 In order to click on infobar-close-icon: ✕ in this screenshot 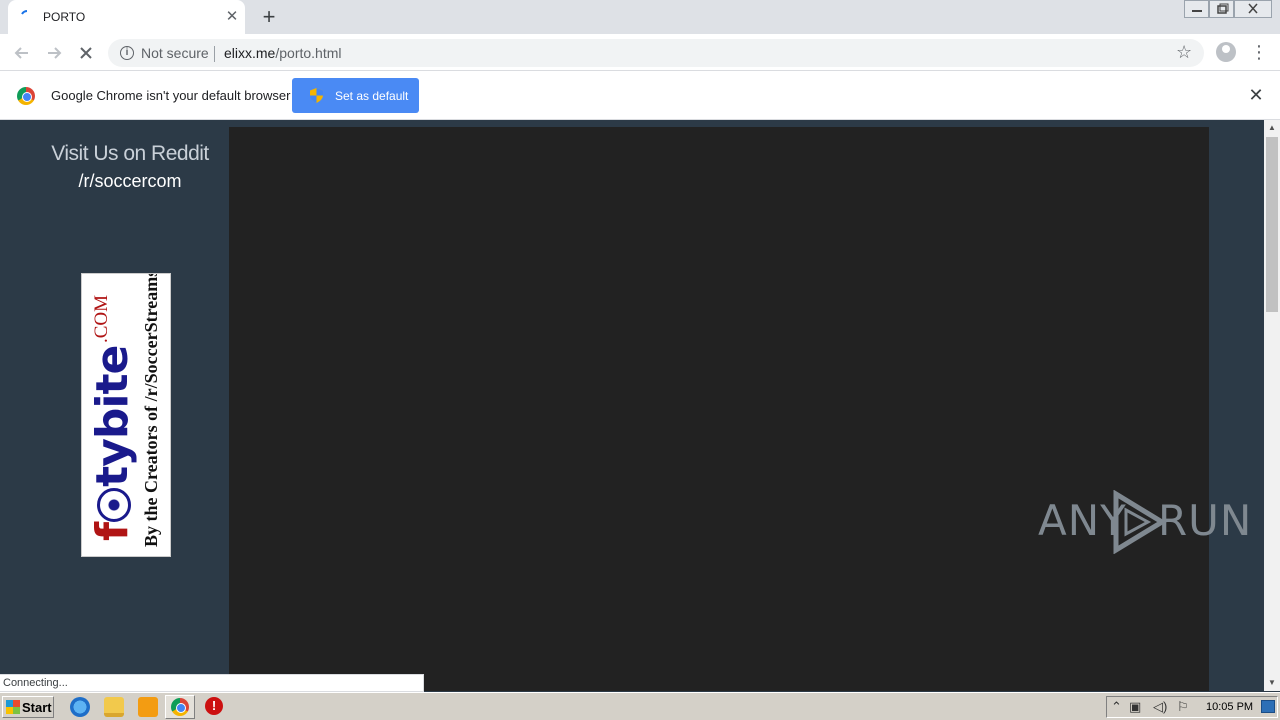, I will do `click(1256, 95)`.